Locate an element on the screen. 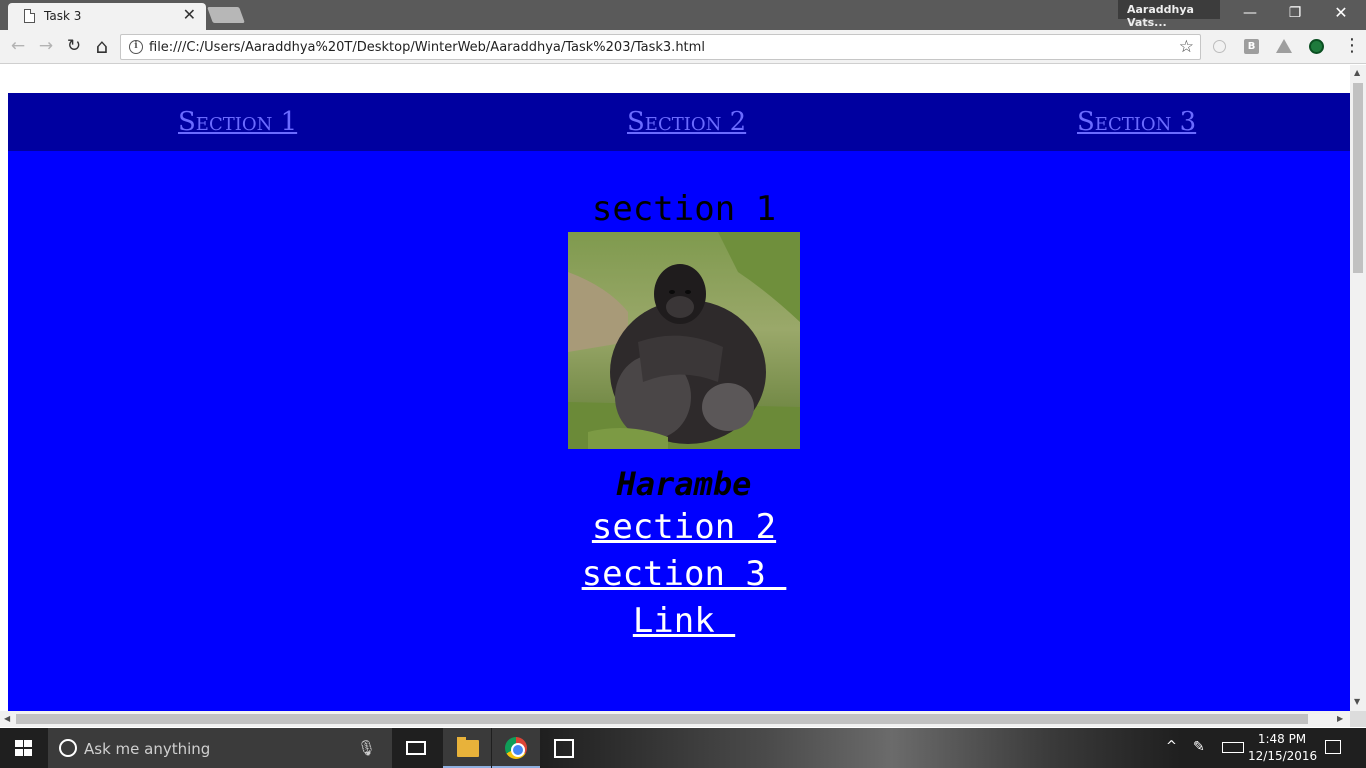 This screenshot has height=768, width=1366. nav-link-section-1: Section 1 is located at coordinates (237, 122).